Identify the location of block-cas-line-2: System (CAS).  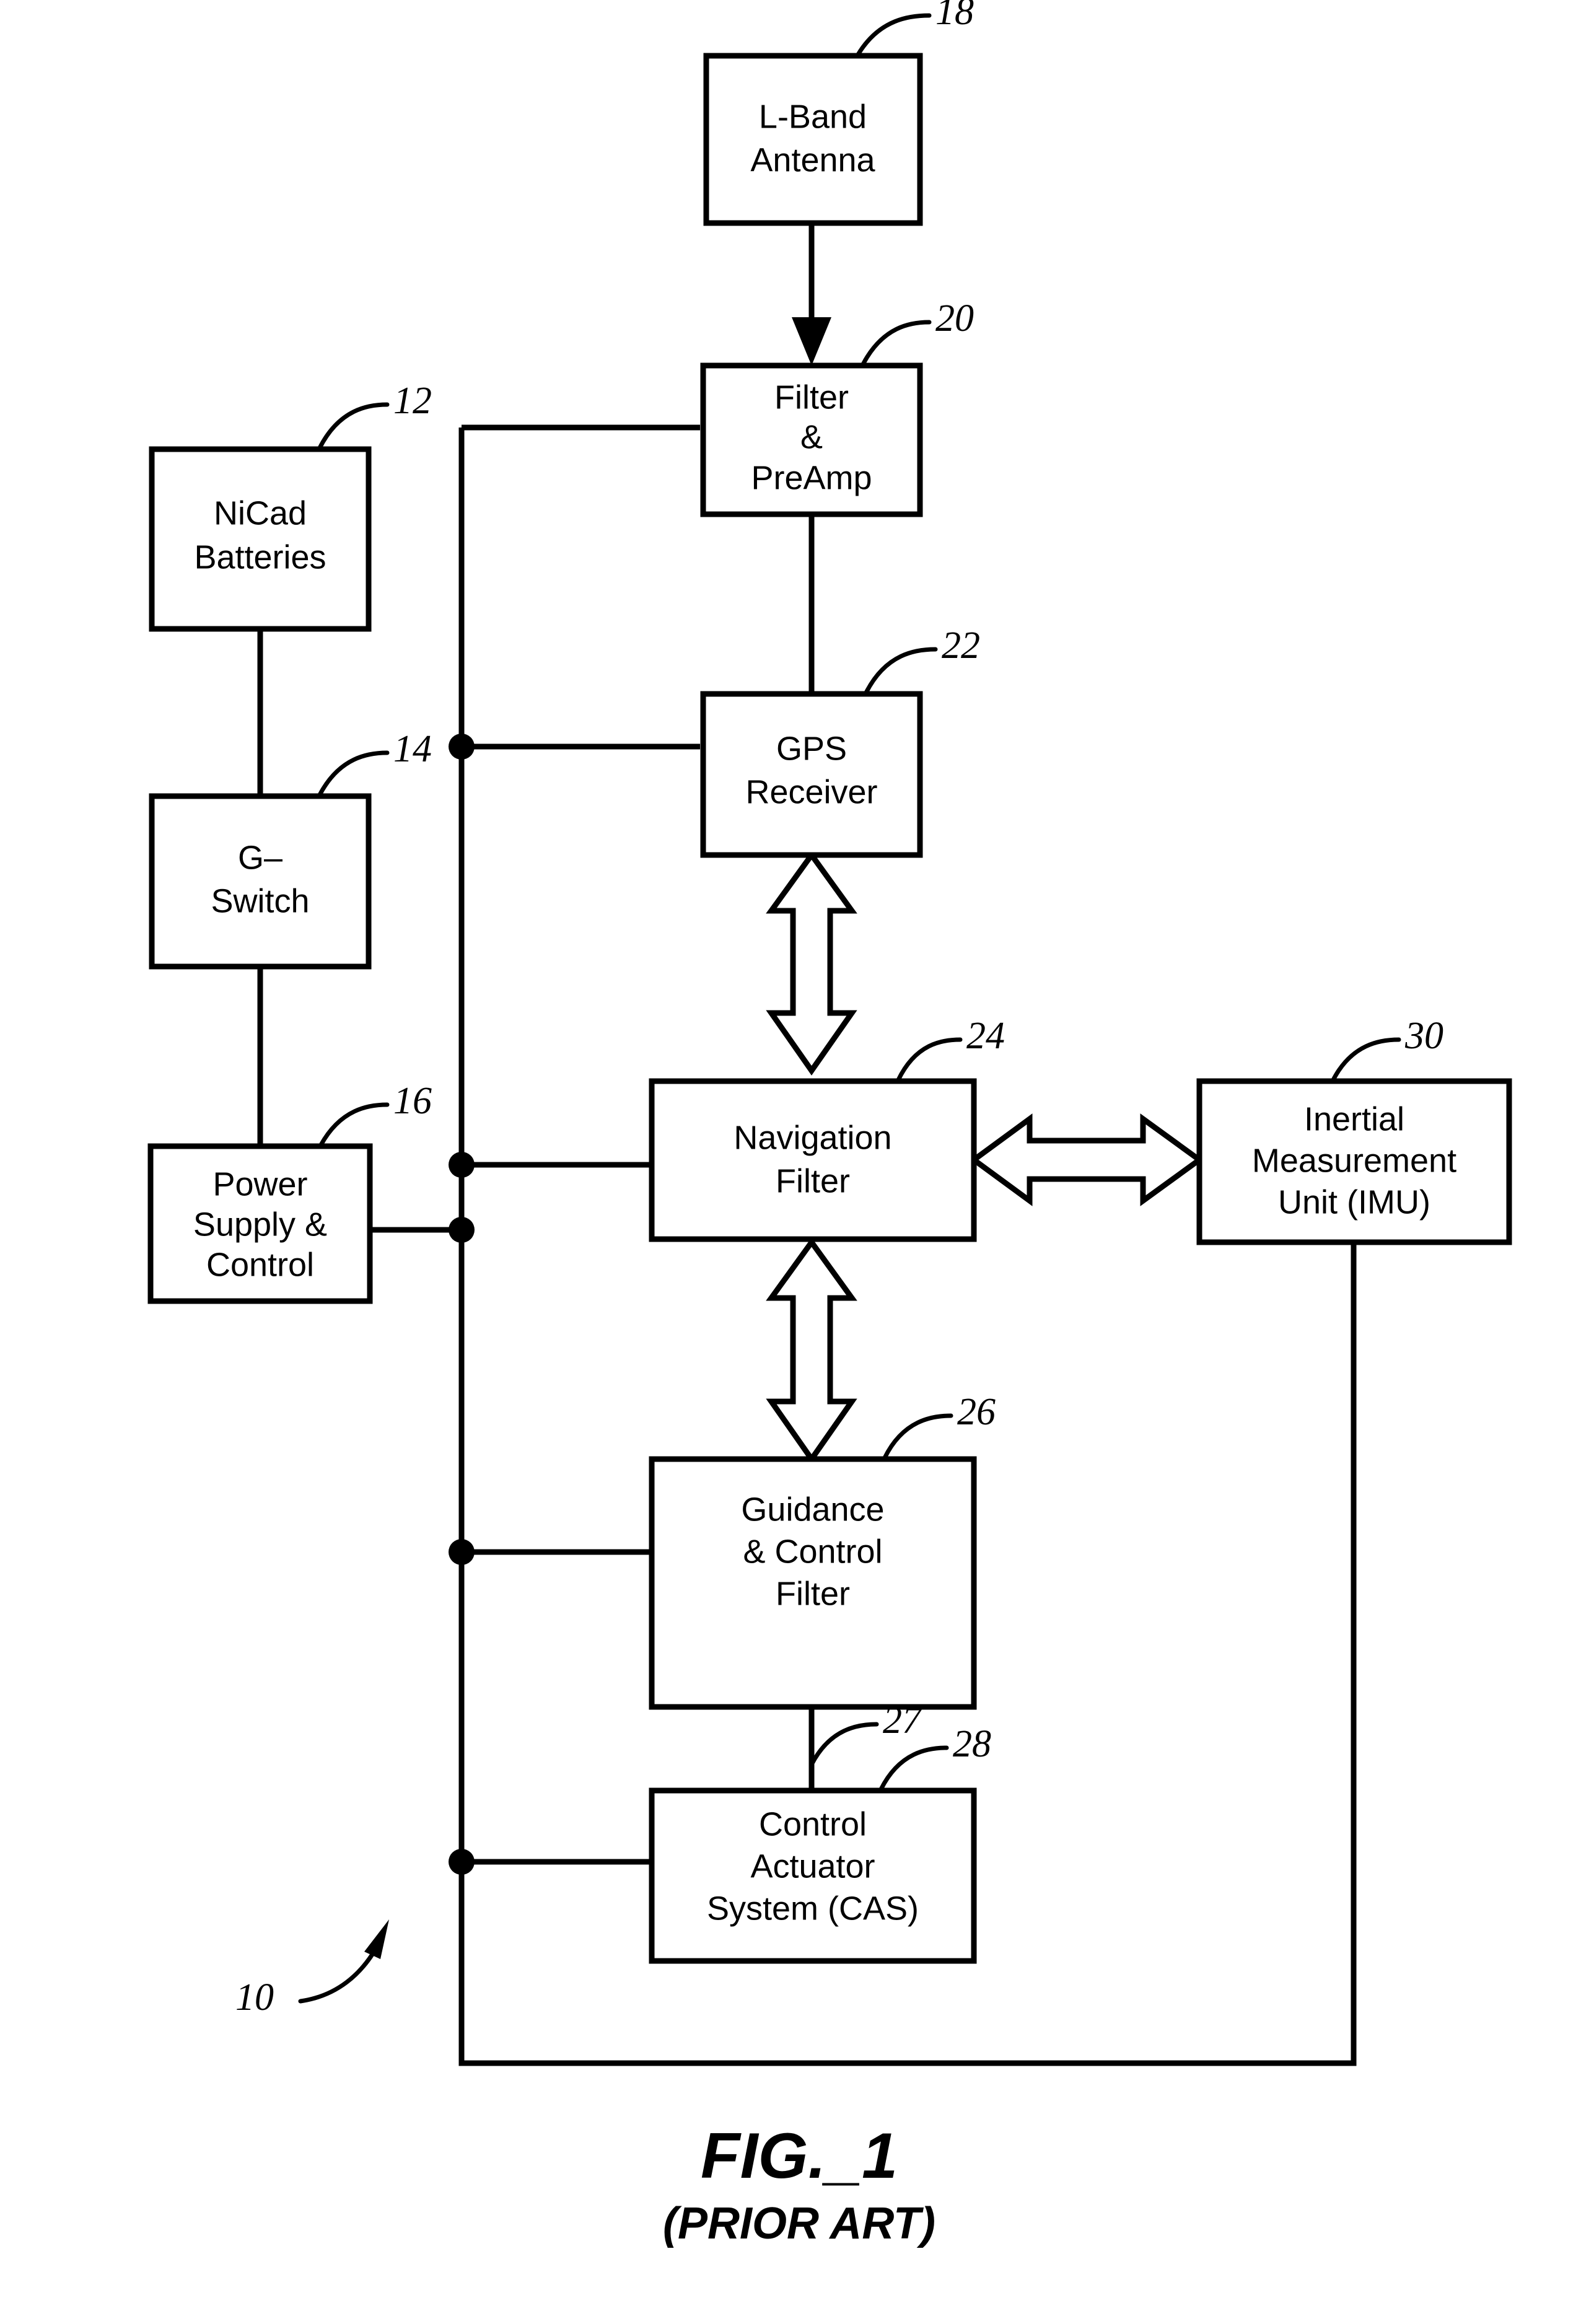
(813, 1908).